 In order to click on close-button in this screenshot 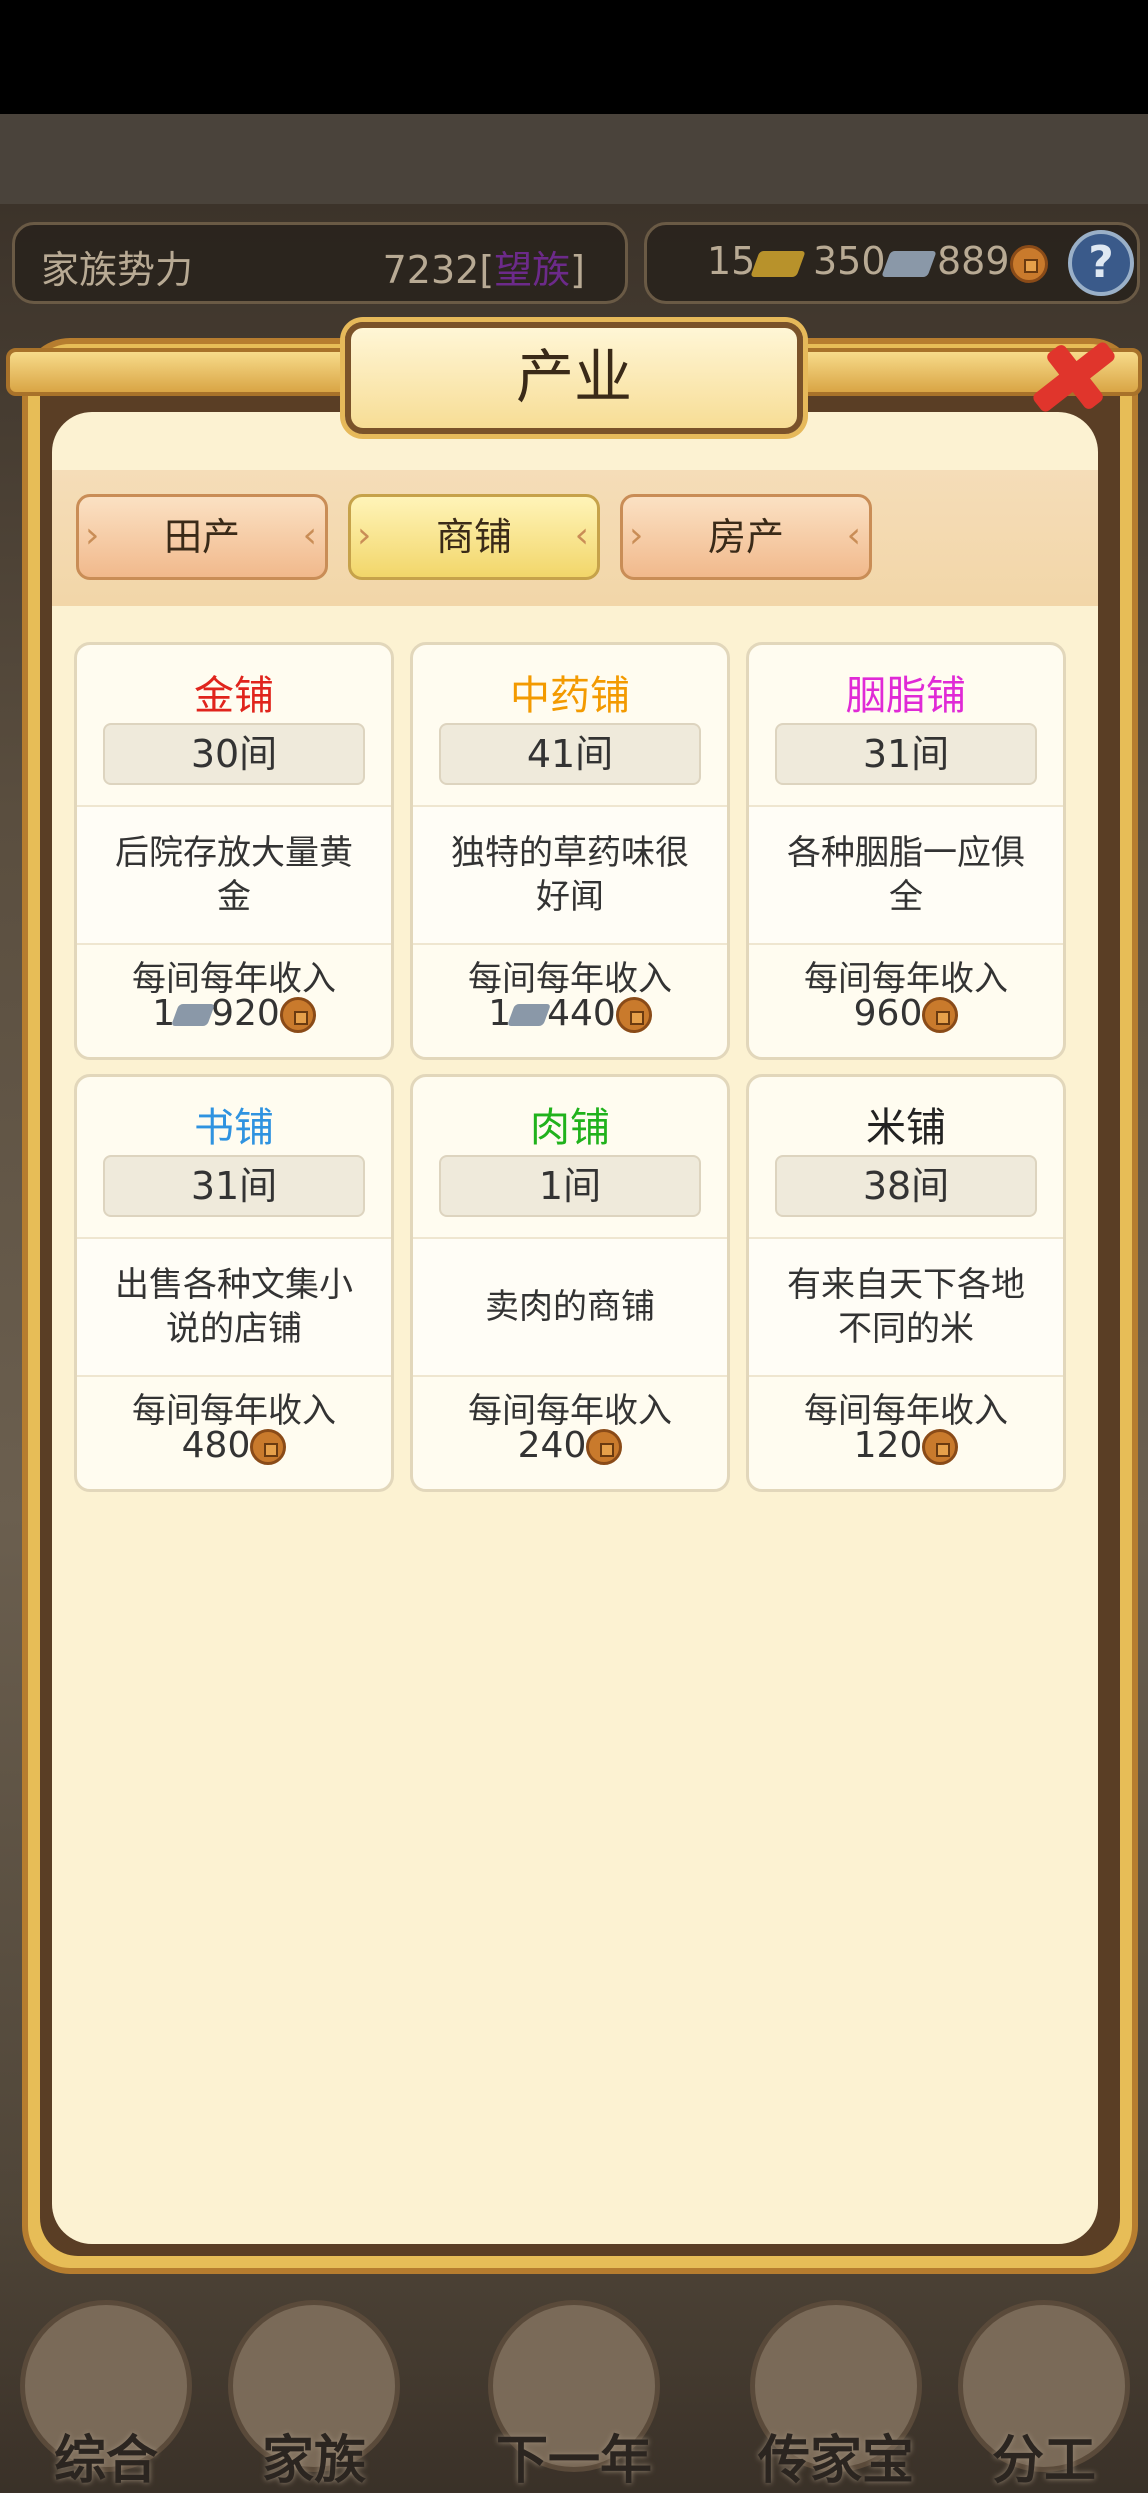, I will do `click(1073, 373)`.